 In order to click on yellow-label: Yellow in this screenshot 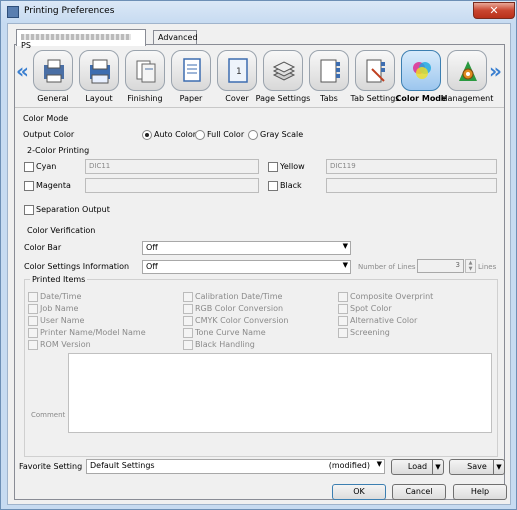, I will do `click(292, 166)`.